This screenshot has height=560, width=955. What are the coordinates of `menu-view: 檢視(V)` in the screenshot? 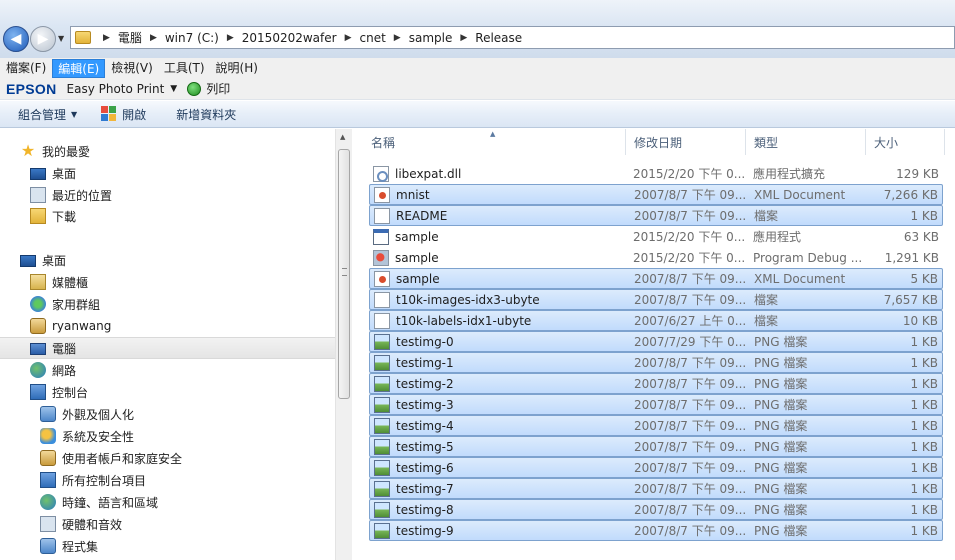 It's located at (132, 68).